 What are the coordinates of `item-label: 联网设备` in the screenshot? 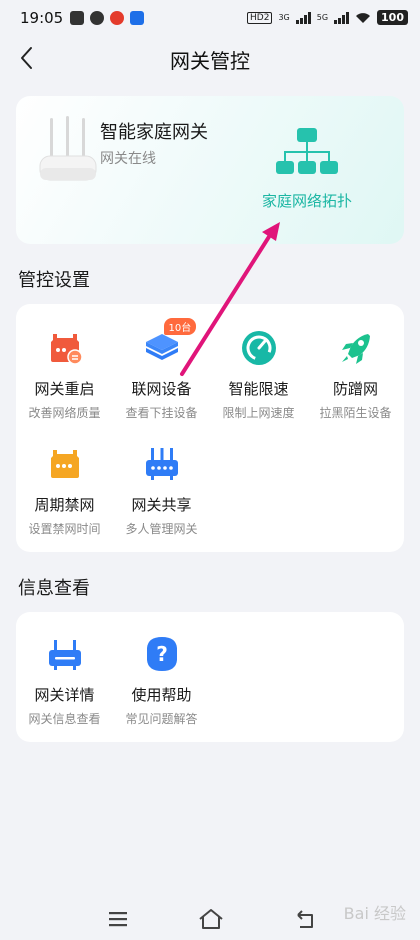 It's located at (161, 389).